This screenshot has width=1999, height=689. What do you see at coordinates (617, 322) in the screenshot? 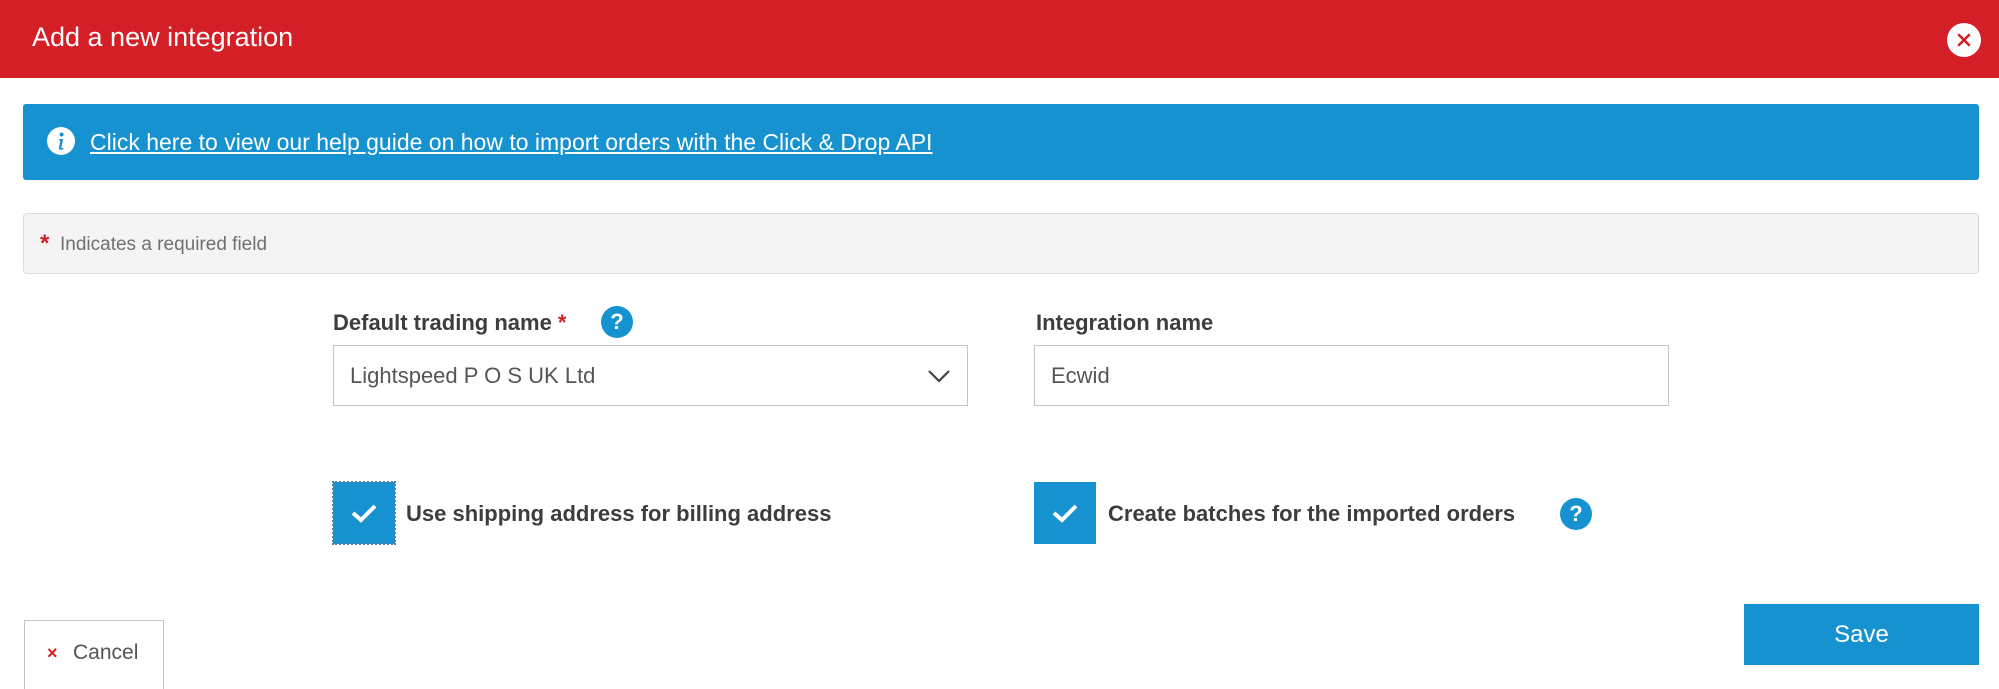
I see `trading-name-help-icon: ?` at bounding box center [617, 322].